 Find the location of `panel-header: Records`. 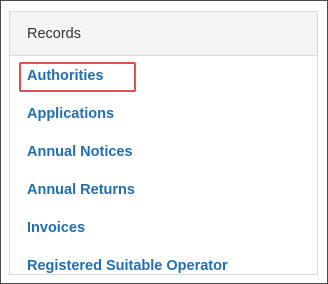

panel-header: Records is located at coordinates (163, 34).